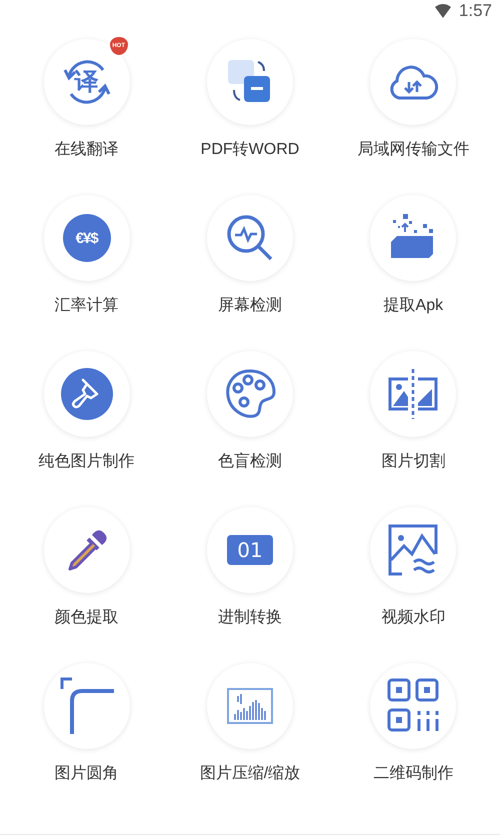 Image resolution: width=500 pixels, height=838 pixels. Describe the element at coordinates (413, 394) in the screenshot. I see `image-split-icon` at that location.